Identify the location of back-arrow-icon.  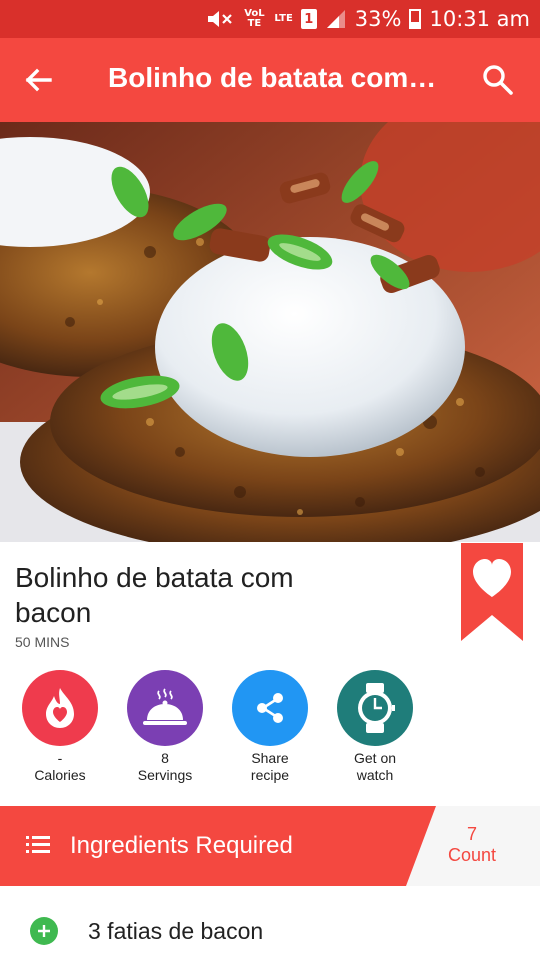
(38, 80).